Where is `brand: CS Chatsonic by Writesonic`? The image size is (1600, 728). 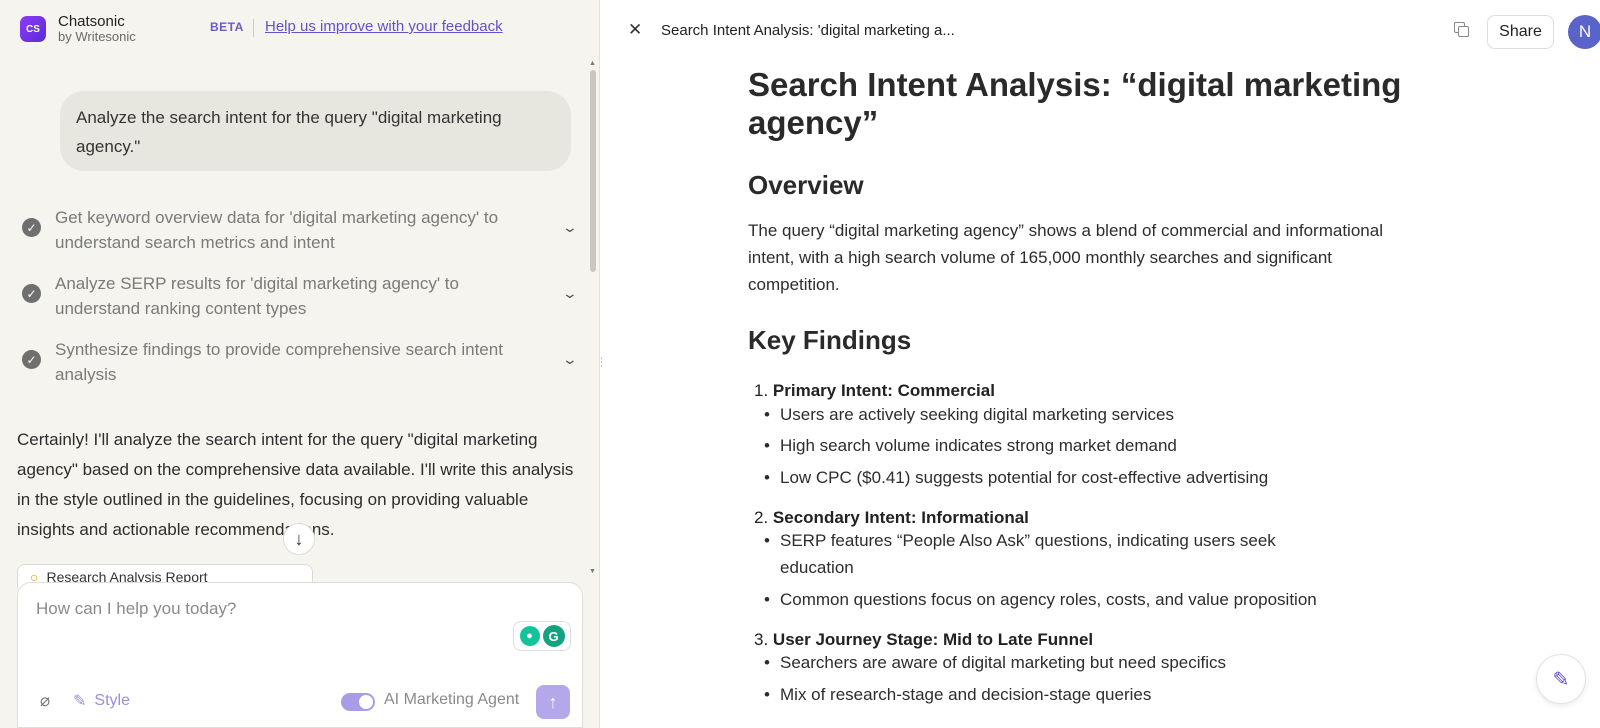 brand: CS Chatsonic by Writesonic is located at coordinates (78, 29).